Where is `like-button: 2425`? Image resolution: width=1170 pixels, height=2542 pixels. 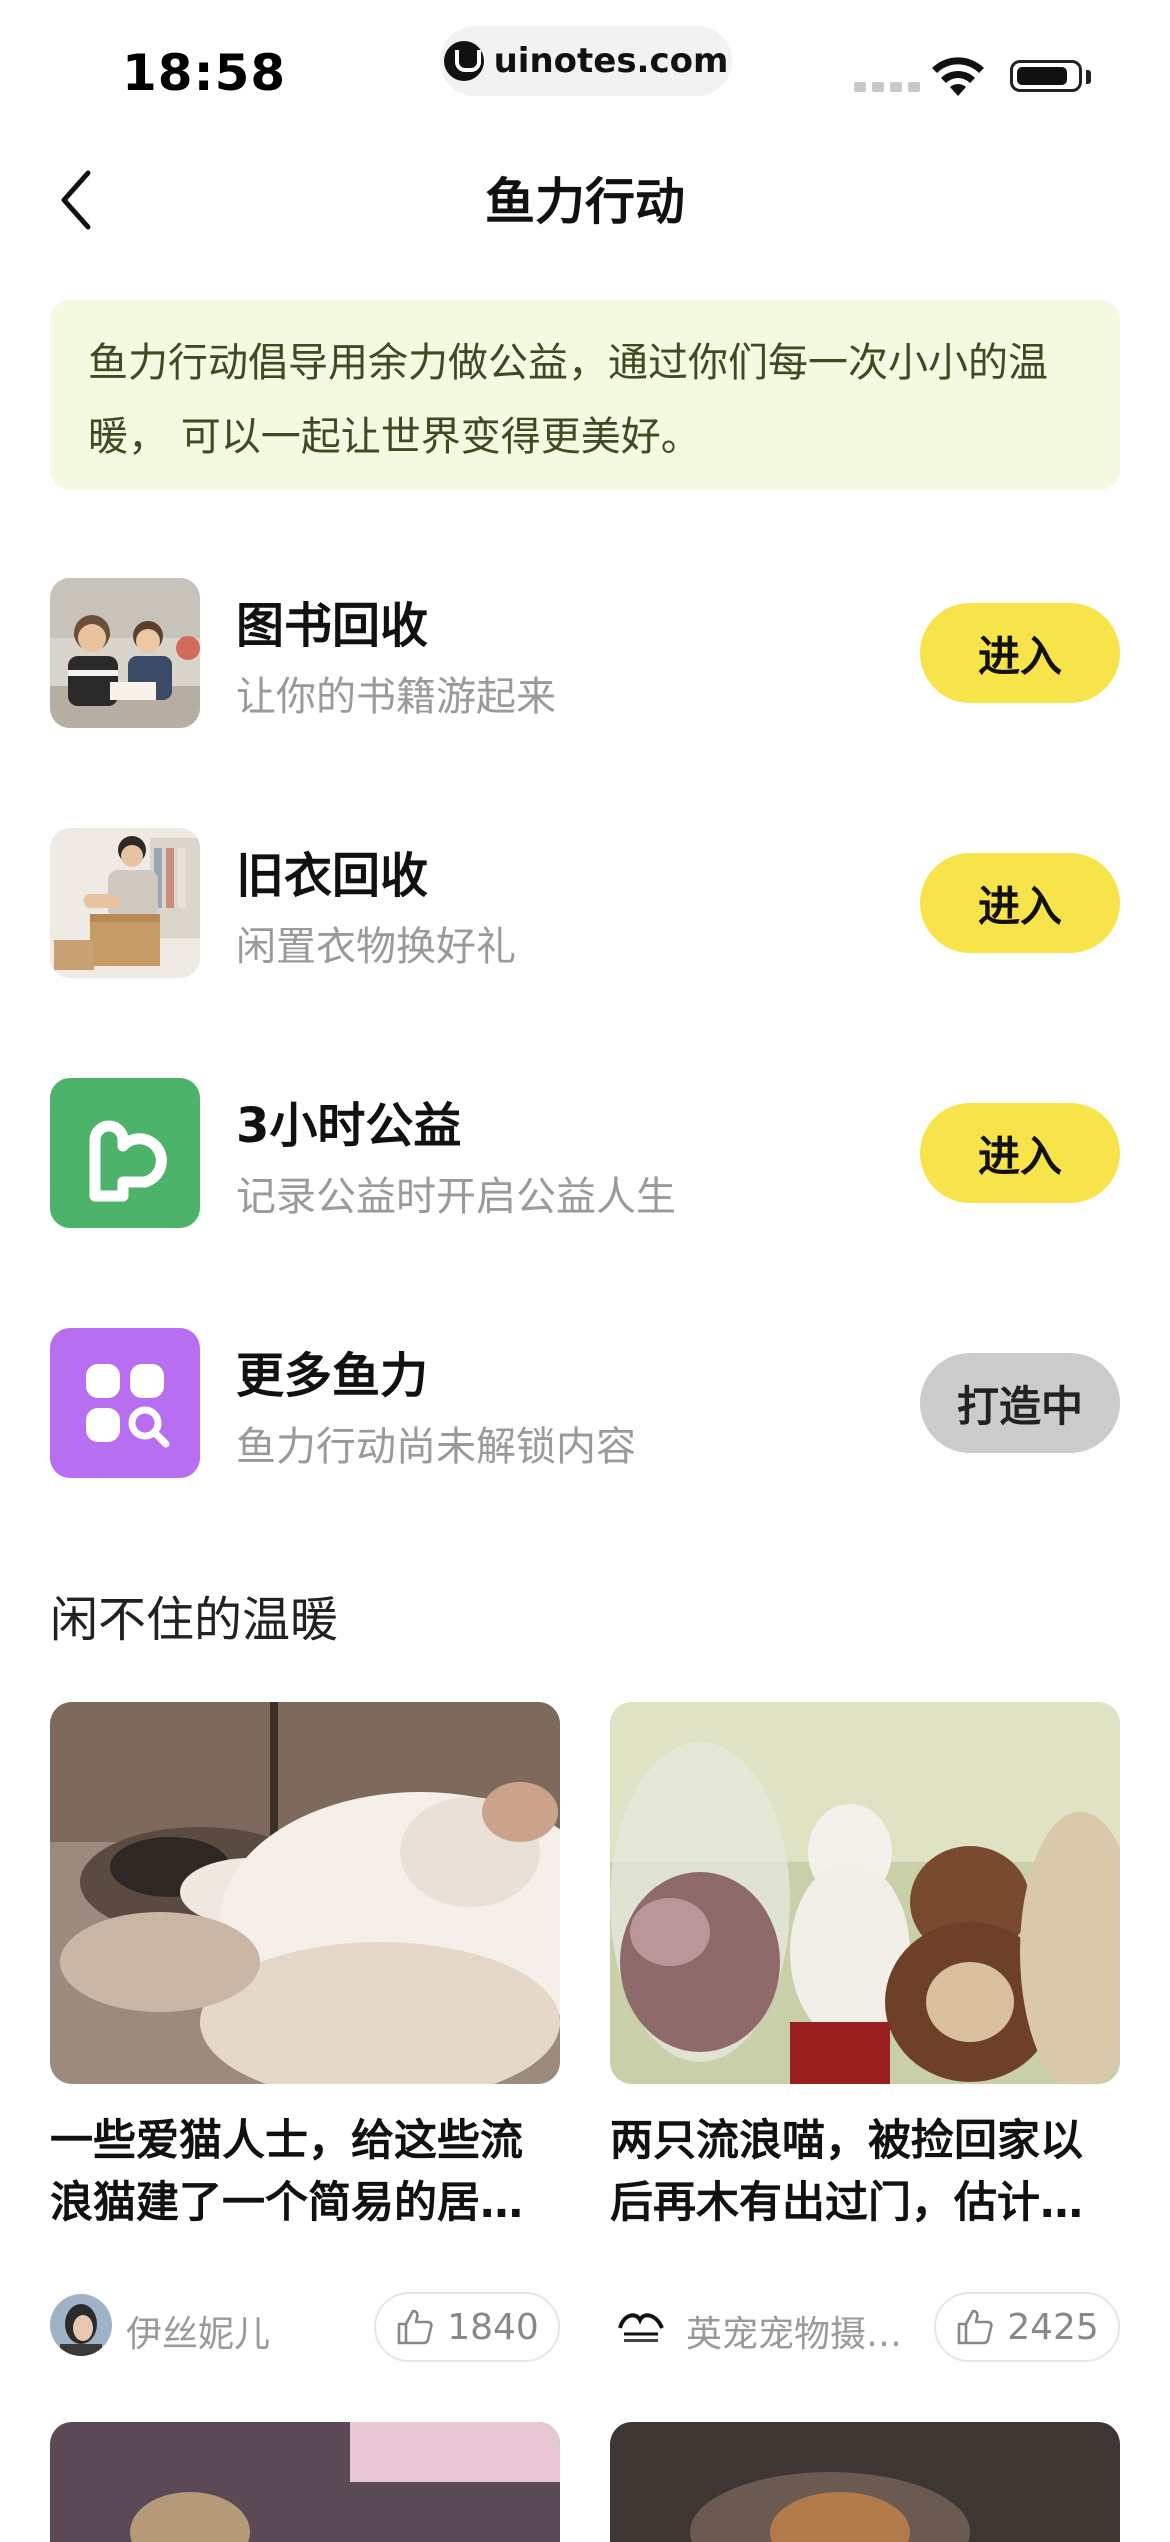 like-button: 2425 is located at coordinates (1027, 2327).